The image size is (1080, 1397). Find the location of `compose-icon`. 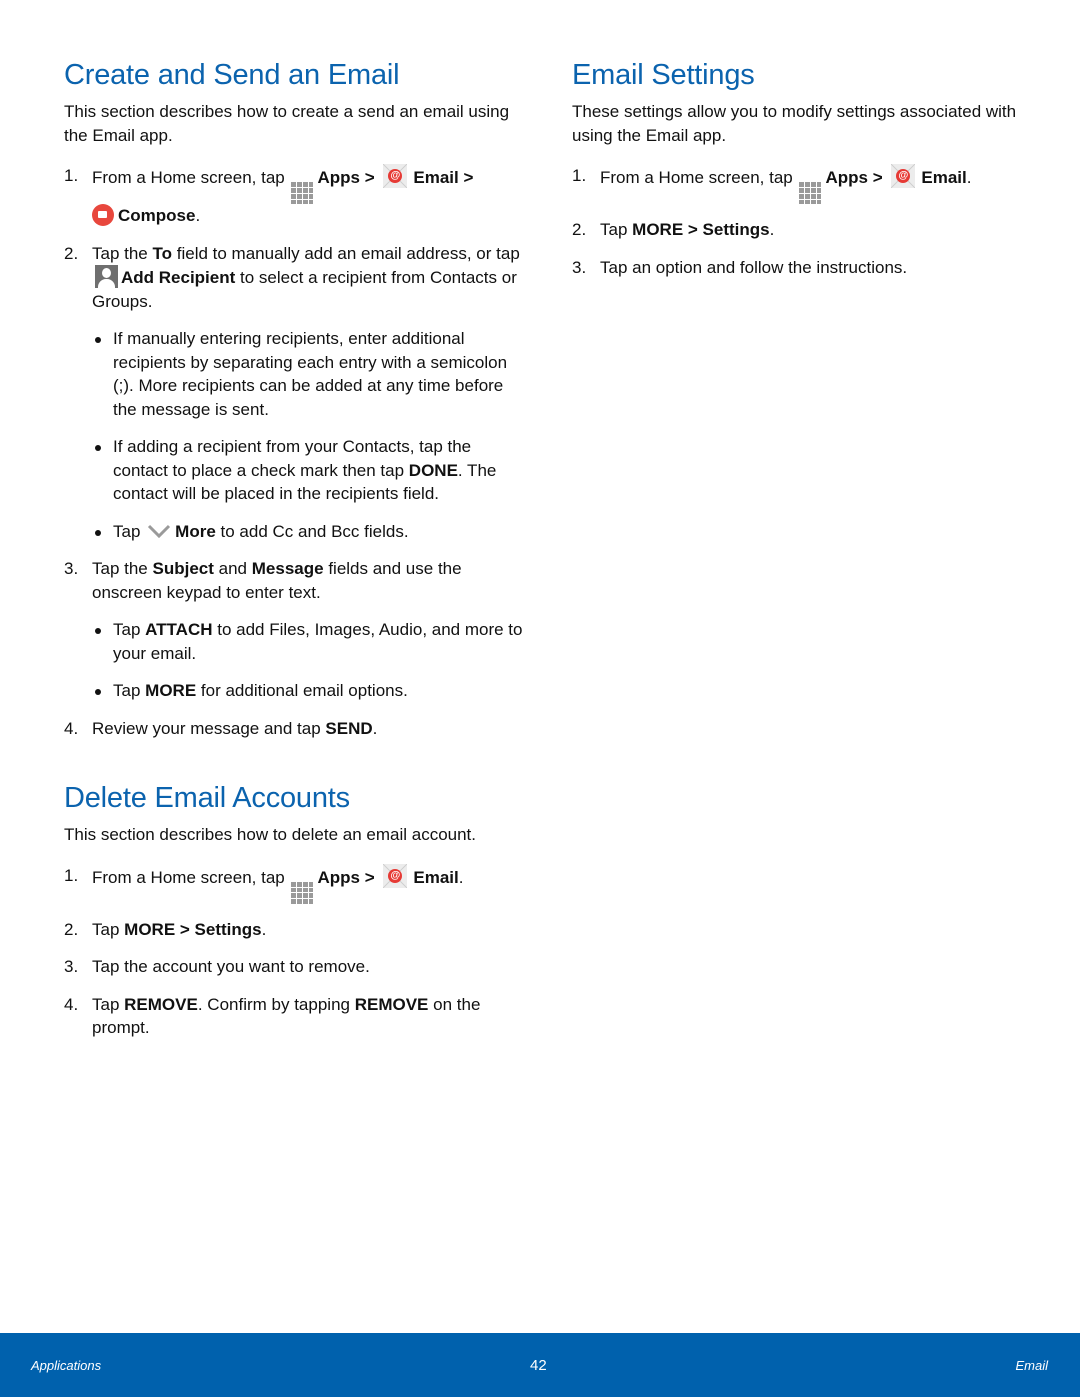

compose-icon is located at coordinates (103, 215).